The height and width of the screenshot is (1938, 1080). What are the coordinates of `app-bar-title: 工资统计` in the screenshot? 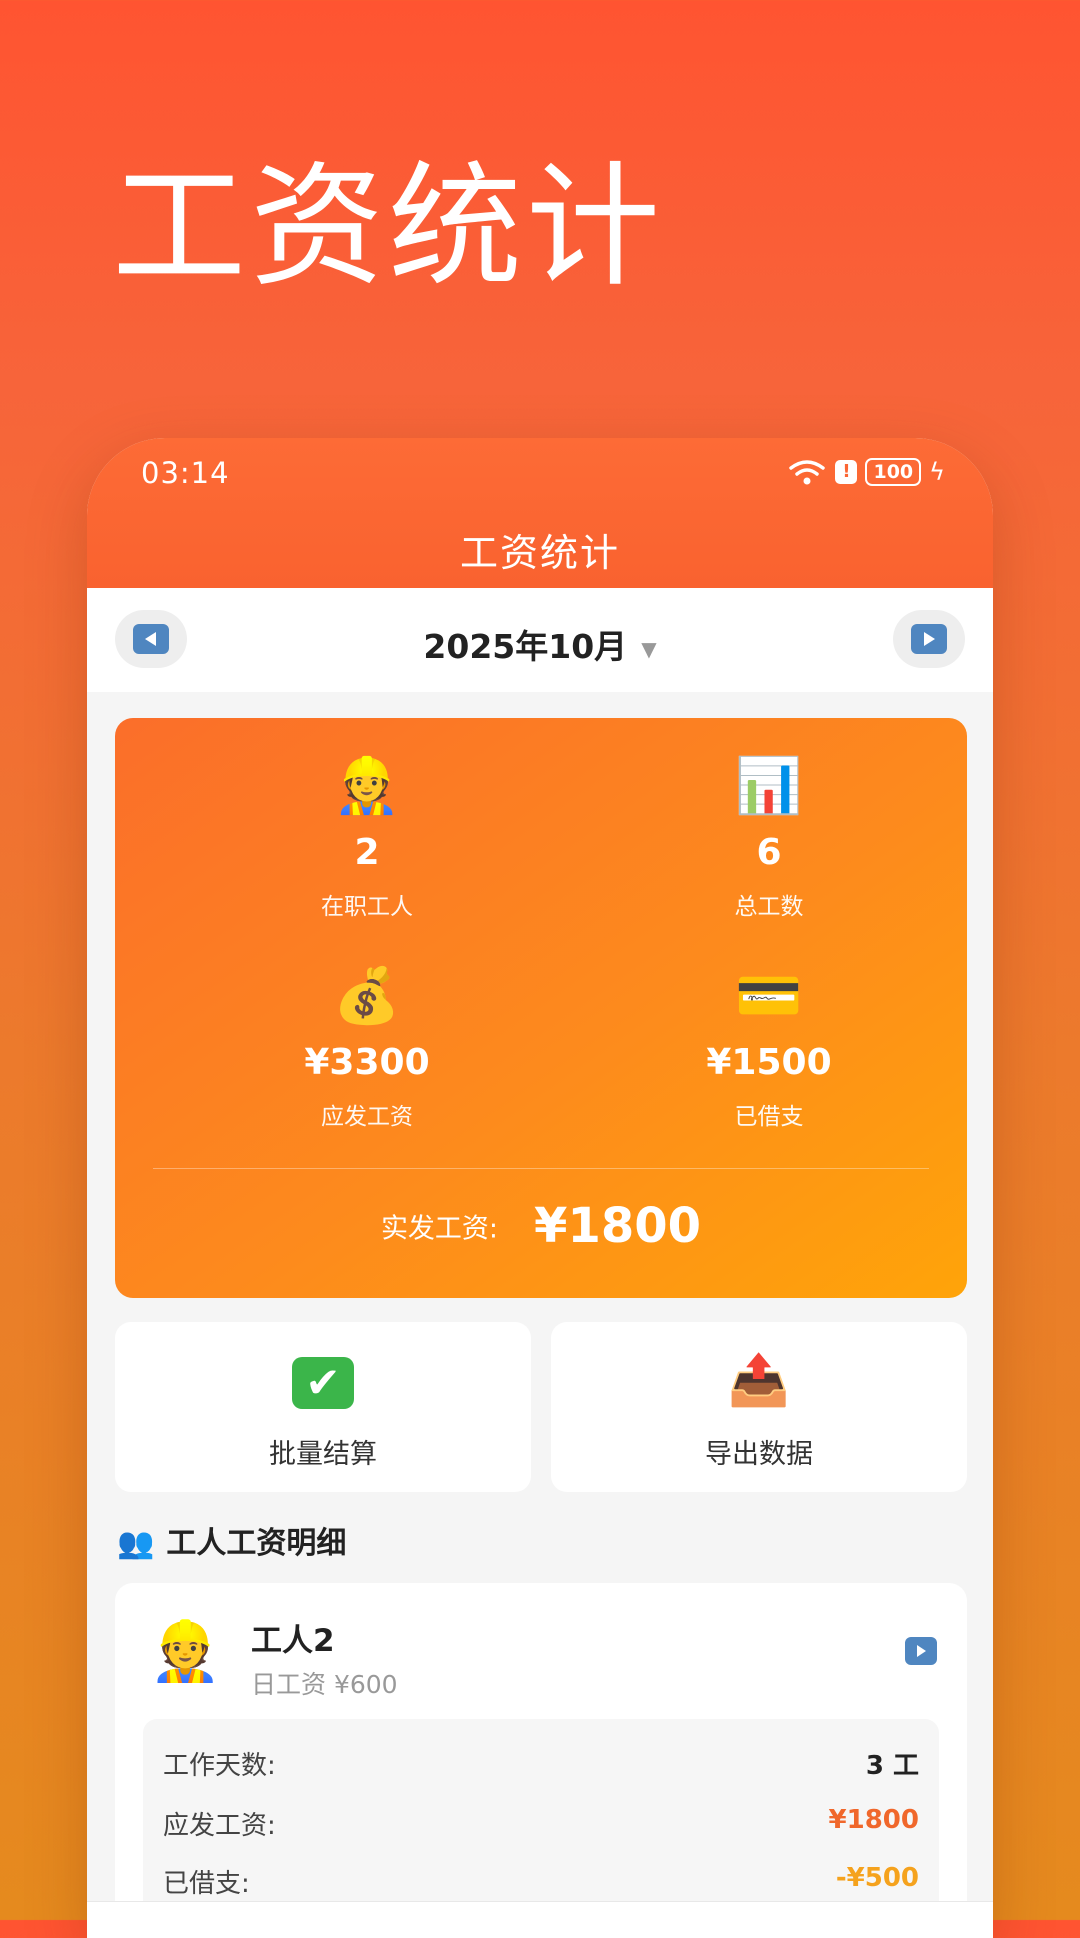 It's located at (539, 553).